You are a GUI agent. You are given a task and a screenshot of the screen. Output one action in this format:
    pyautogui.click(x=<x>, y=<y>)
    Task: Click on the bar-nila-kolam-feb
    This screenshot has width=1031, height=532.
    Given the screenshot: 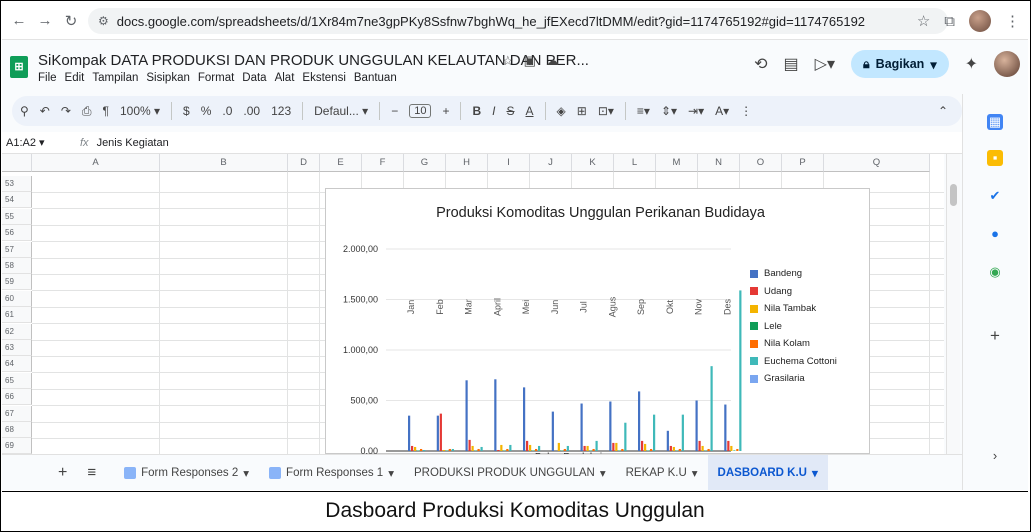 What is the action you would take?
    pyautogui.click(x=449, y=449)
    